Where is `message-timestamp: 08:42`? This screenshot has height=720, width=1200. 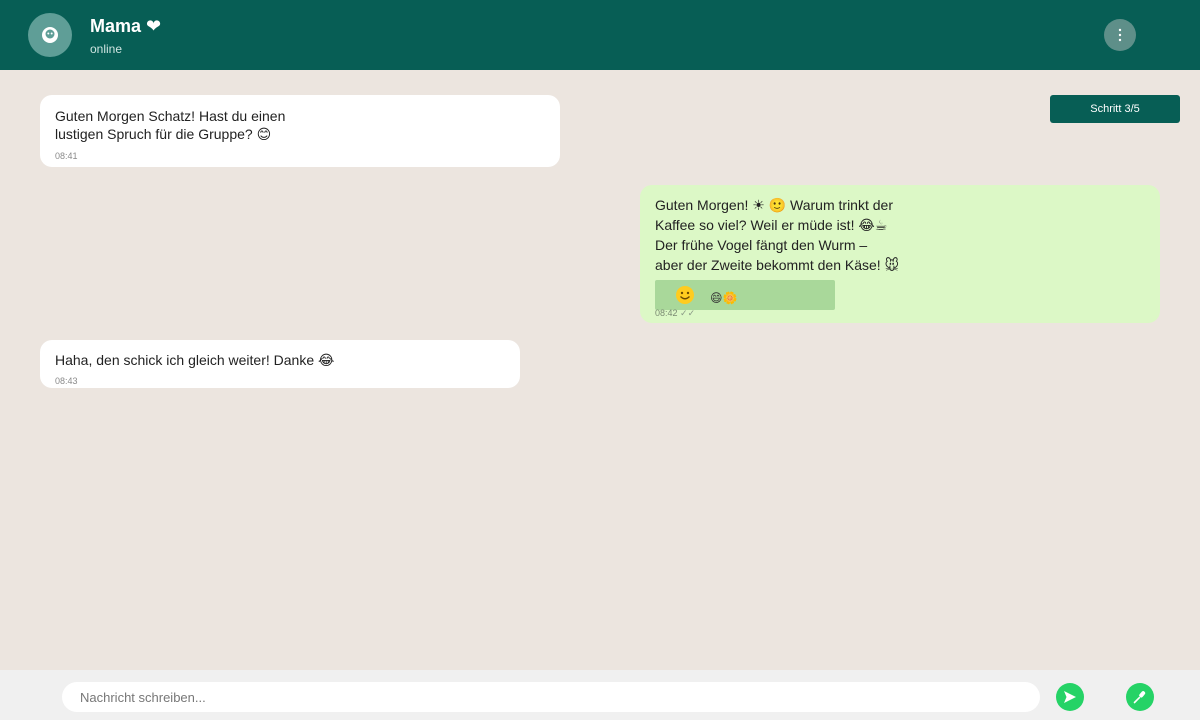
message-timestamp: 08:42 is located at coordinates (666, 313).